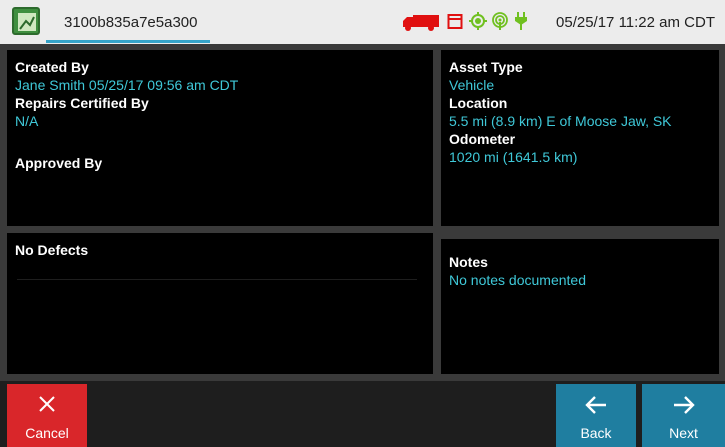  What do you see at coordinates (486, 67) in the screenshot?
I see `asset-type-label: Asset Type` at bounding box center [486, 67].